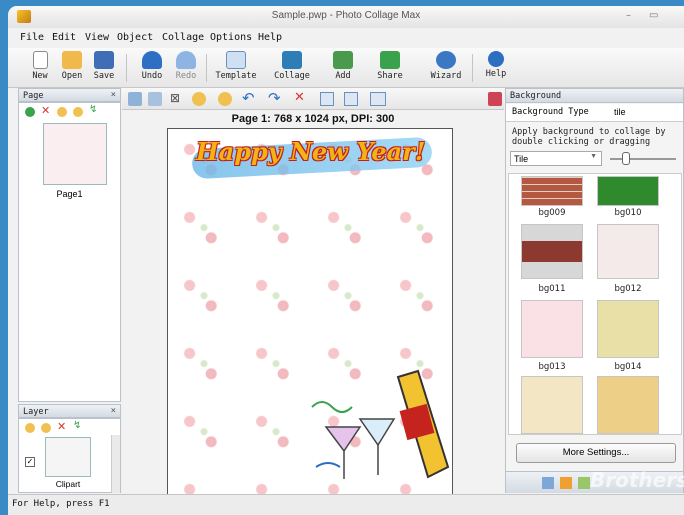 This screenshot has width=684, height=515. Describe the element at coordinates (46, 428) in the screenshot. I see `layer-down-icon` at that location.